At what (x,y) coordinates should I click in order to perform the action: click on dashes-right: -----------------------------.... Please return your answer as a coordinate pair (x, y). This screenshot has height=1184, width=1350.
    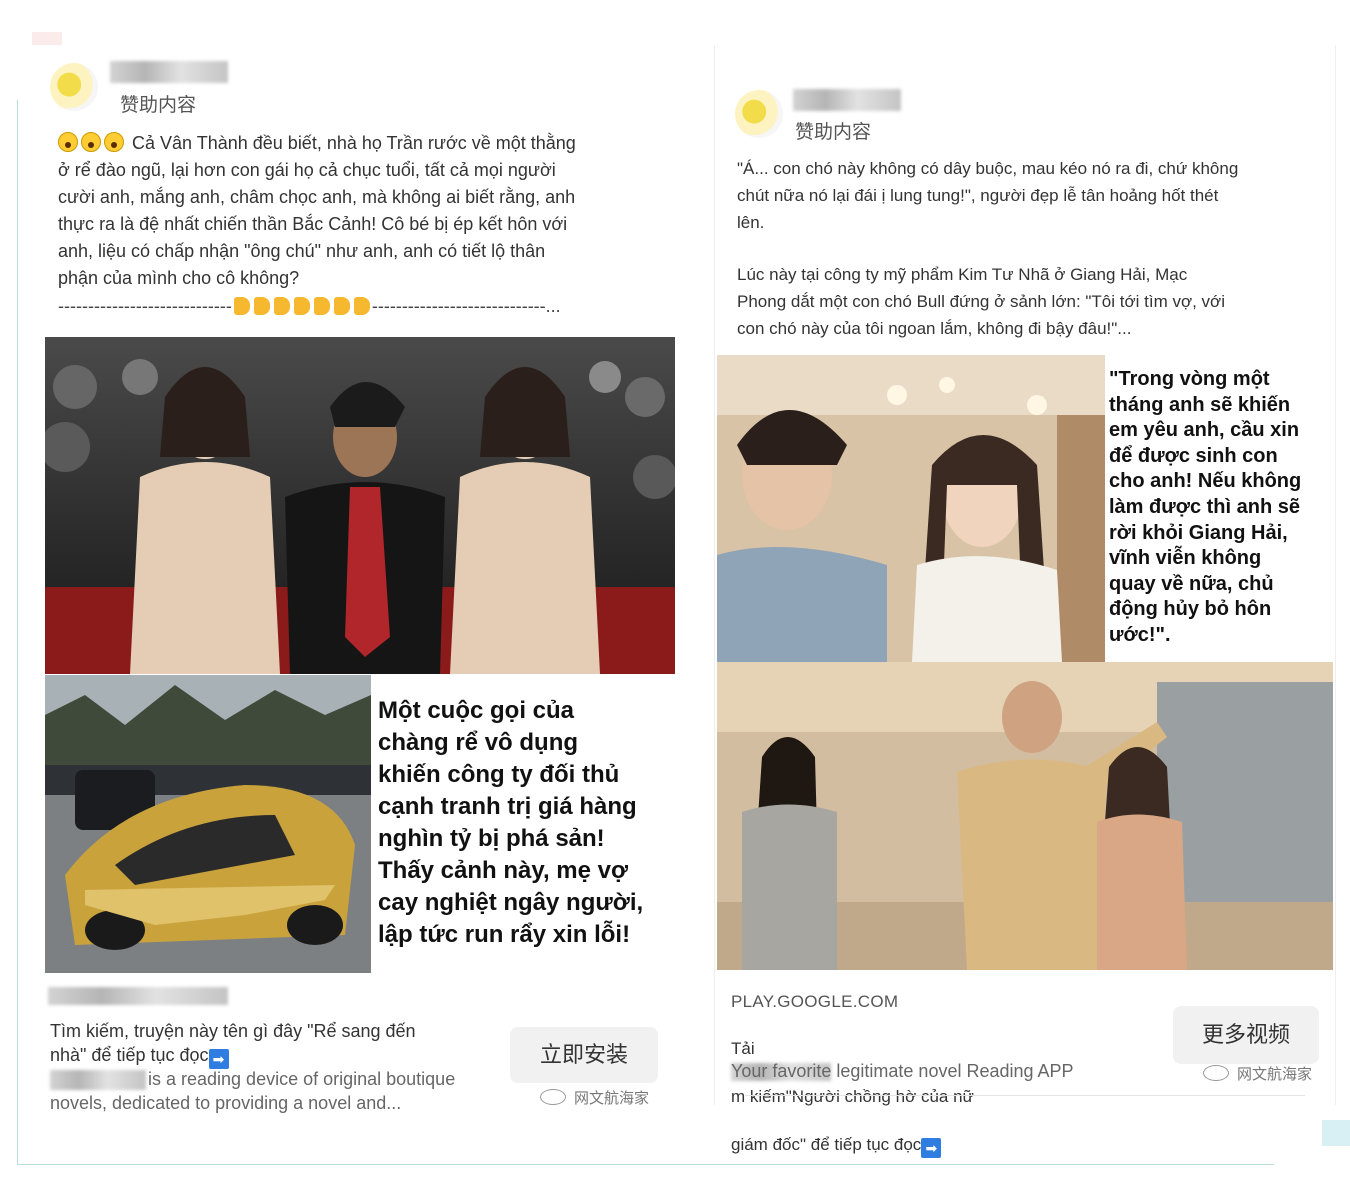
    Looking at the image, I should click on (466, 306).